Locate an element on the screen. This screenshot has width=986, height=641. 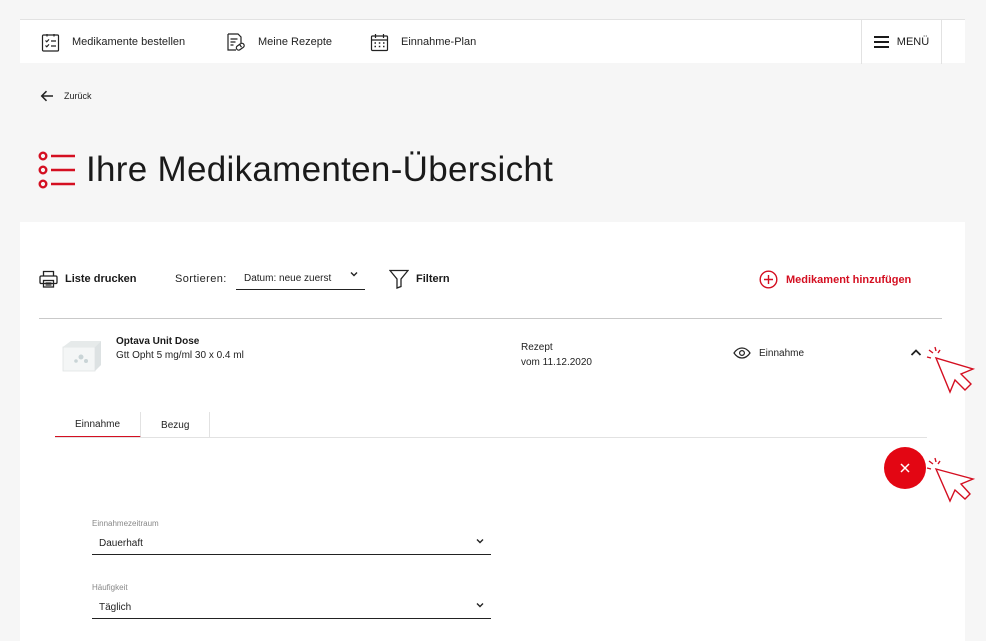
calendar-icon is located at coordinates (379, 42).